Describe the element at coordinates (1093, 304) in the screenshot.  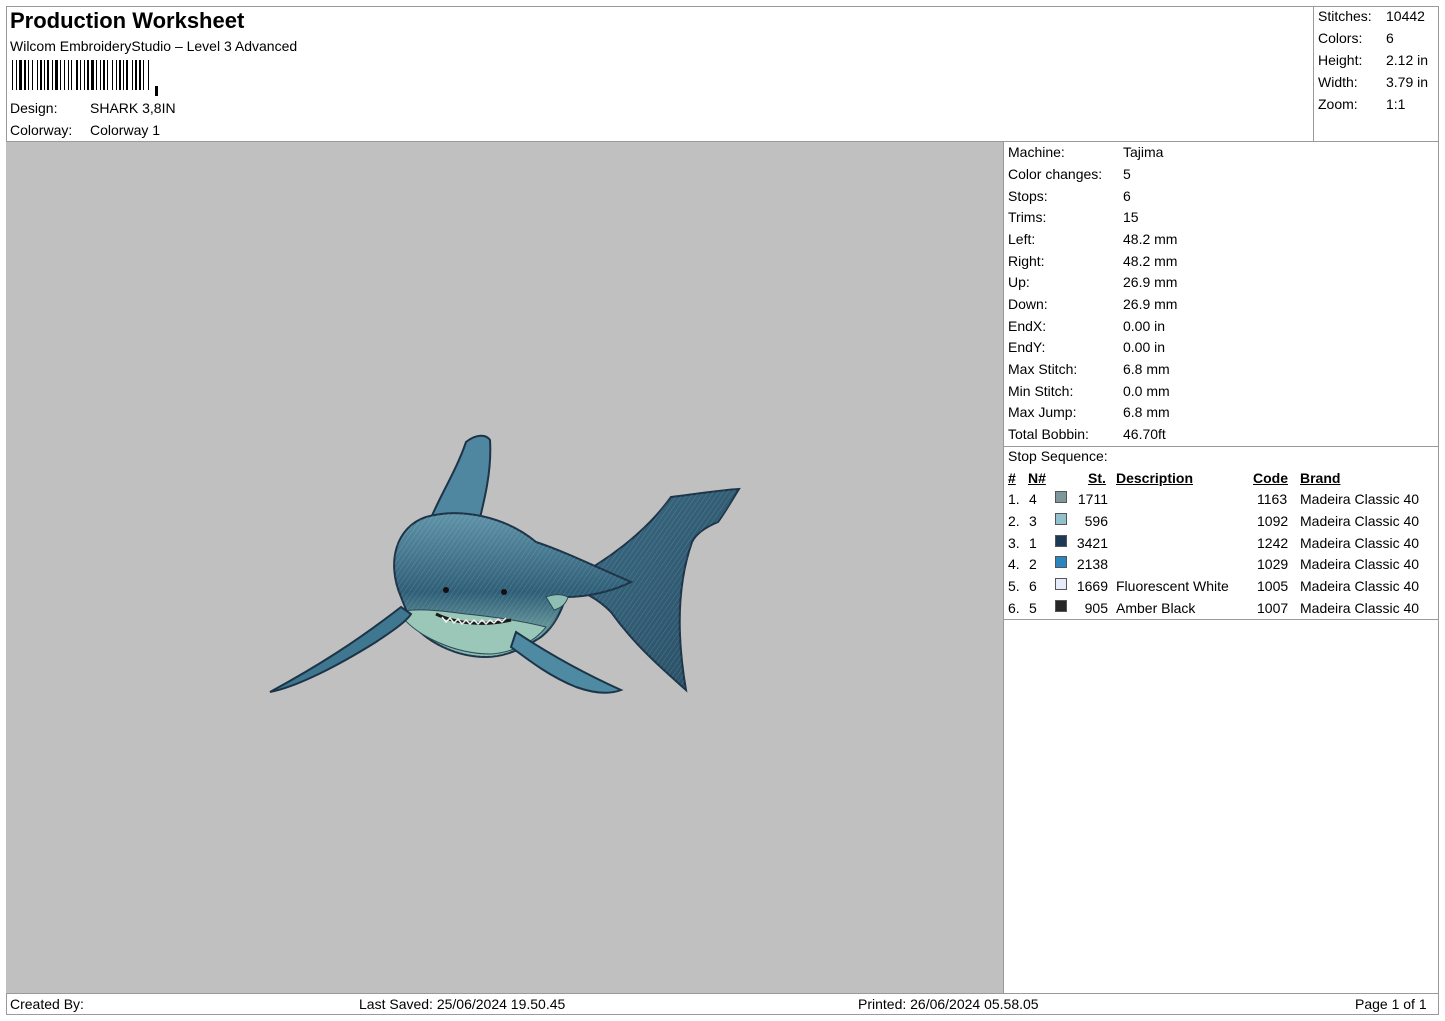
I see `prop-down: Down: 26.9 mm` at that location.